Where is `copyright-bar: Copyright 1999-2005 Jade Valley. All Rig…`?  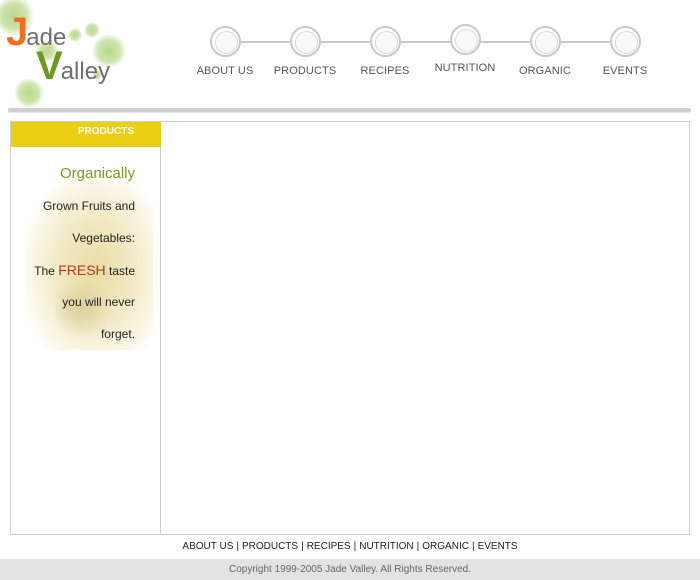 copyright-bar: Copyright 1999-2005 Jade Valley. All Rig… is located at coordinates (350, 569).